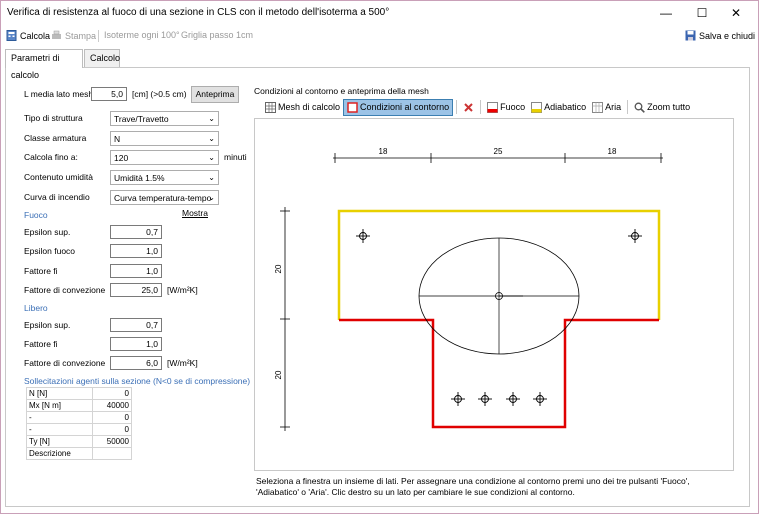 The image size is (761, 518). I want to click on minuti-unit: minuti, so click(235, 157).